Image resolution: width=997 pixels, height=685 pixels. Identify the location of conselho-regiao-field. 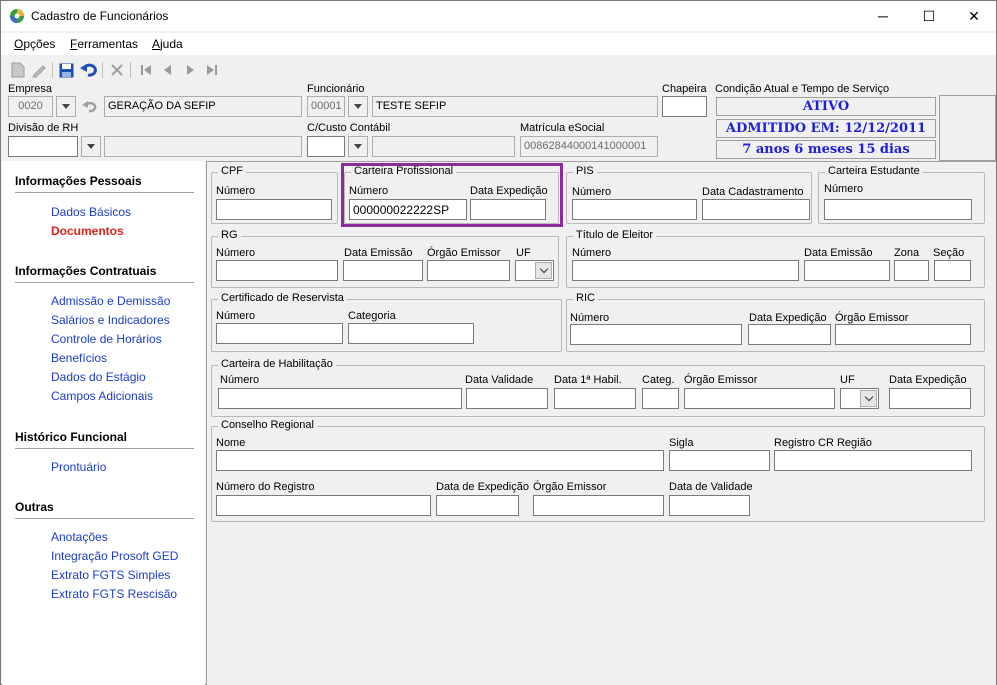
(873, 460).